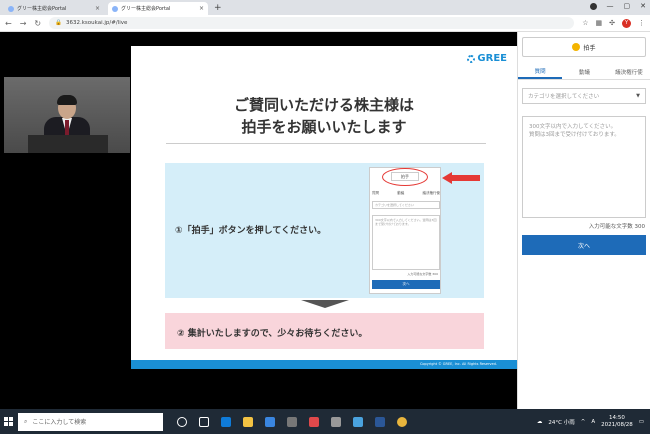 The width and height of the screenshot is (650, 434). What do you see at coordinates (641, 23) in the screenshot?
I see `menu-icon: ⋮` at bounding box center [641, 23].